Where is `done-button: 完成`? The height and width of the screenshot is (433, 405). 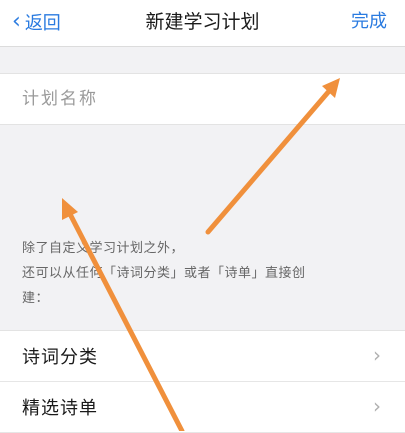 done-button: 完成 is located at coordinates (369, 22).